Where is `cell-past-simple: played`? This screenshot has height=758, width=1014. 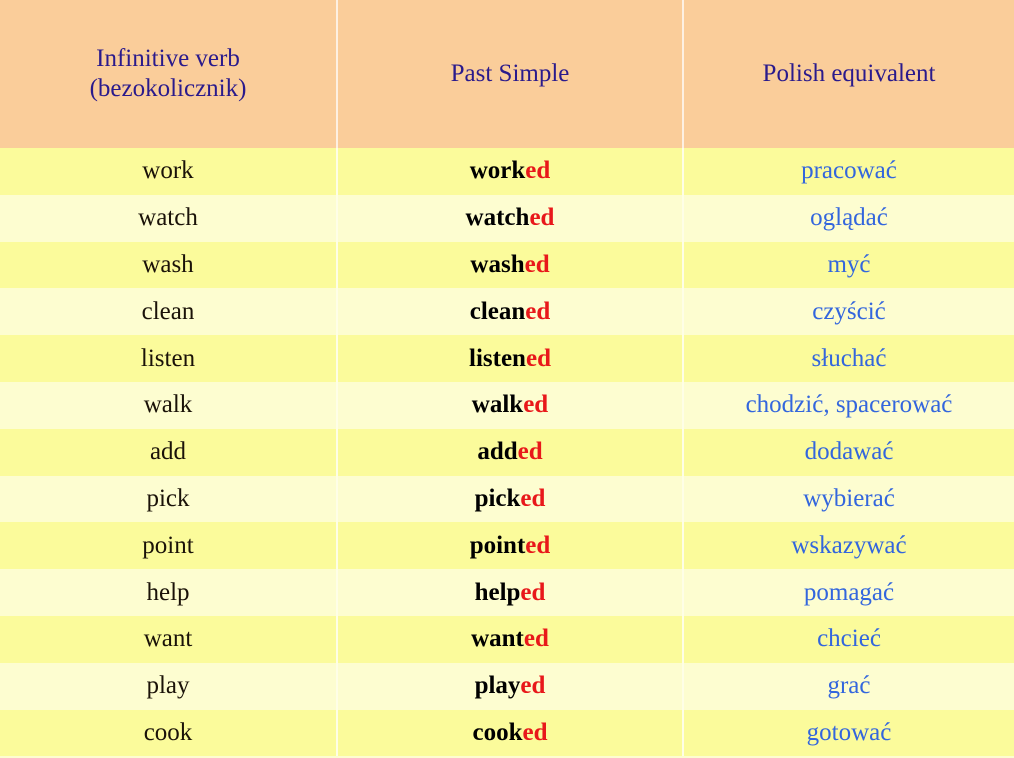
cell-past-simple: played is located at coordinates (510, 686).